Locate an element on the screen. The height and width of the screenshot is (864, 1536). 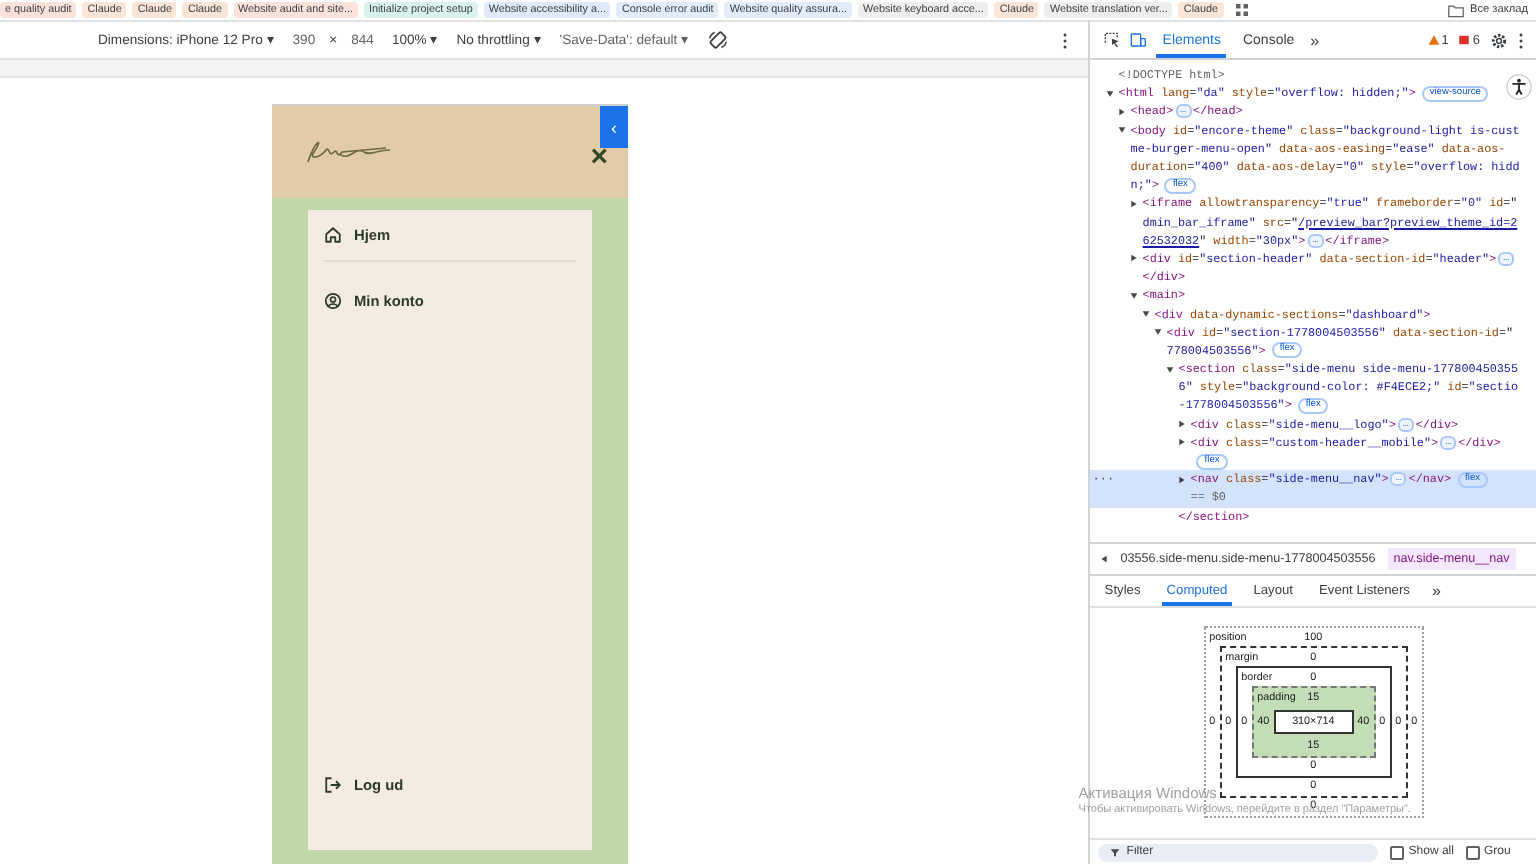
rotate-icon is located at coordinates (717, 40).